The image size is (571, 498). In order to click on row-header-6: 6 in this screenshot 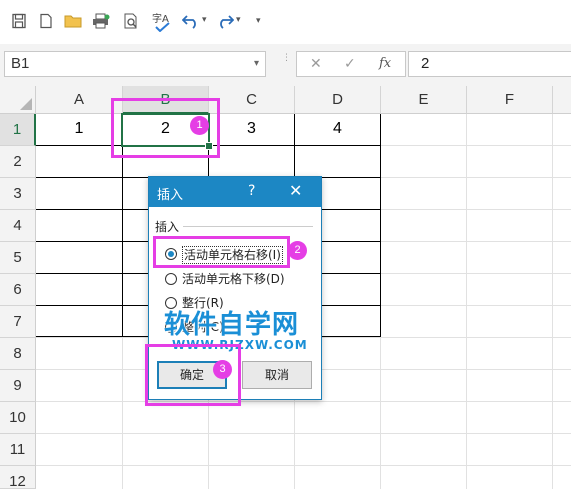, I will do `click(18, 290)`.